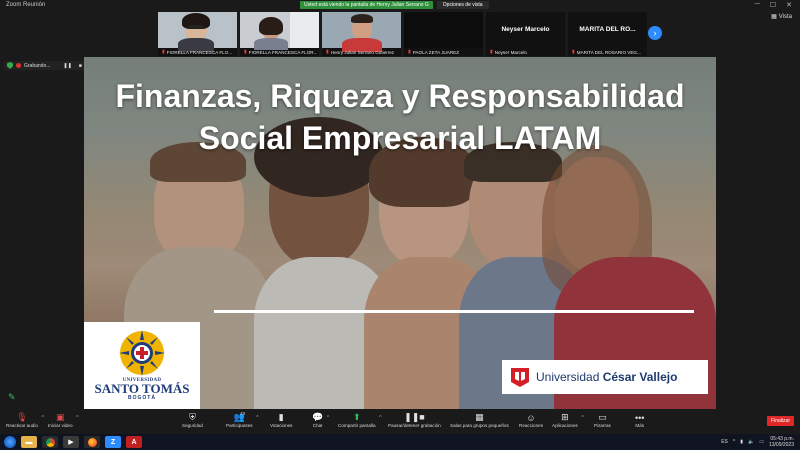  I want to click on system-tray: ES ^ ▮ 🔈 ▭ 05:43 p.m. 13/09/2023, so click(757, 442).